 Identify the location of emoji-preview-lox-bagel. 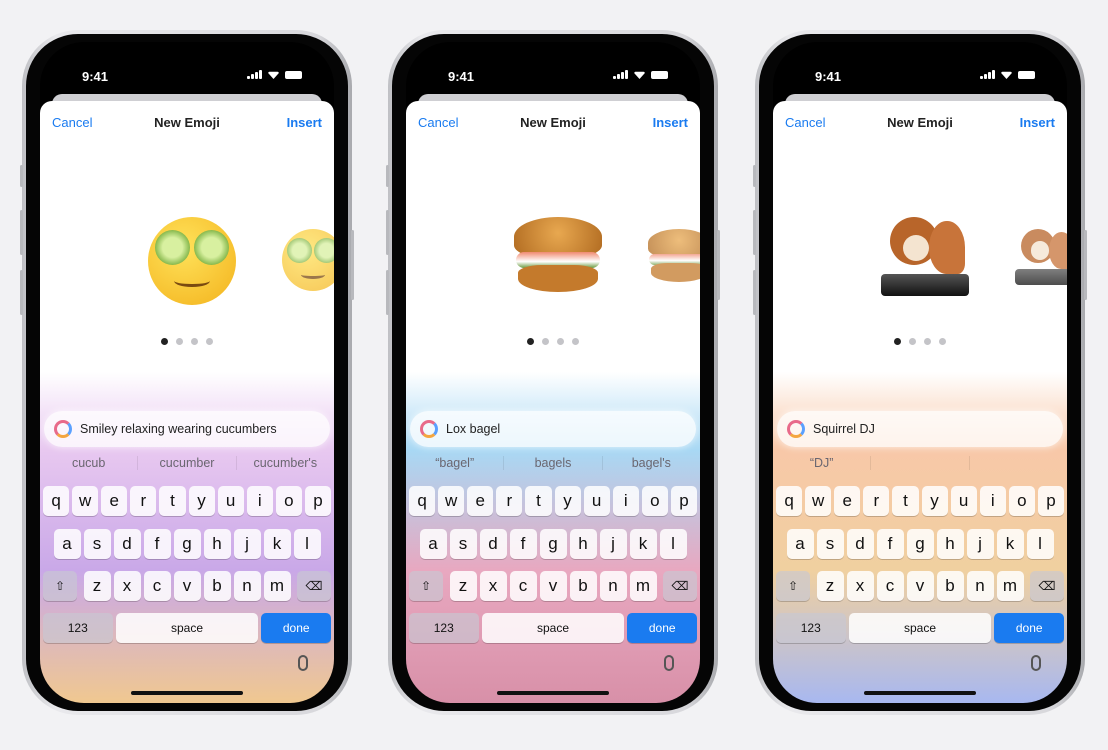
(558, 261).